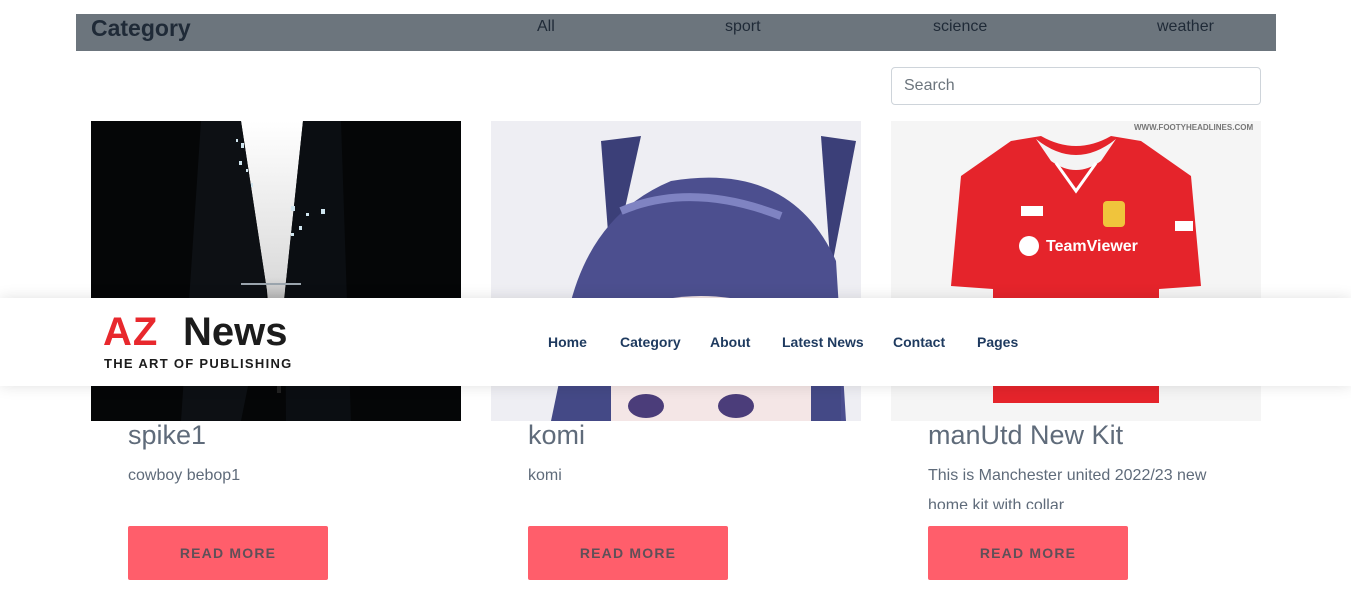 This screenshot has height=616, width=1351. What do you see at coordinates (960, 27) in the screenshot?
I see `category-link-science: science` at bounding box center [960, 27].